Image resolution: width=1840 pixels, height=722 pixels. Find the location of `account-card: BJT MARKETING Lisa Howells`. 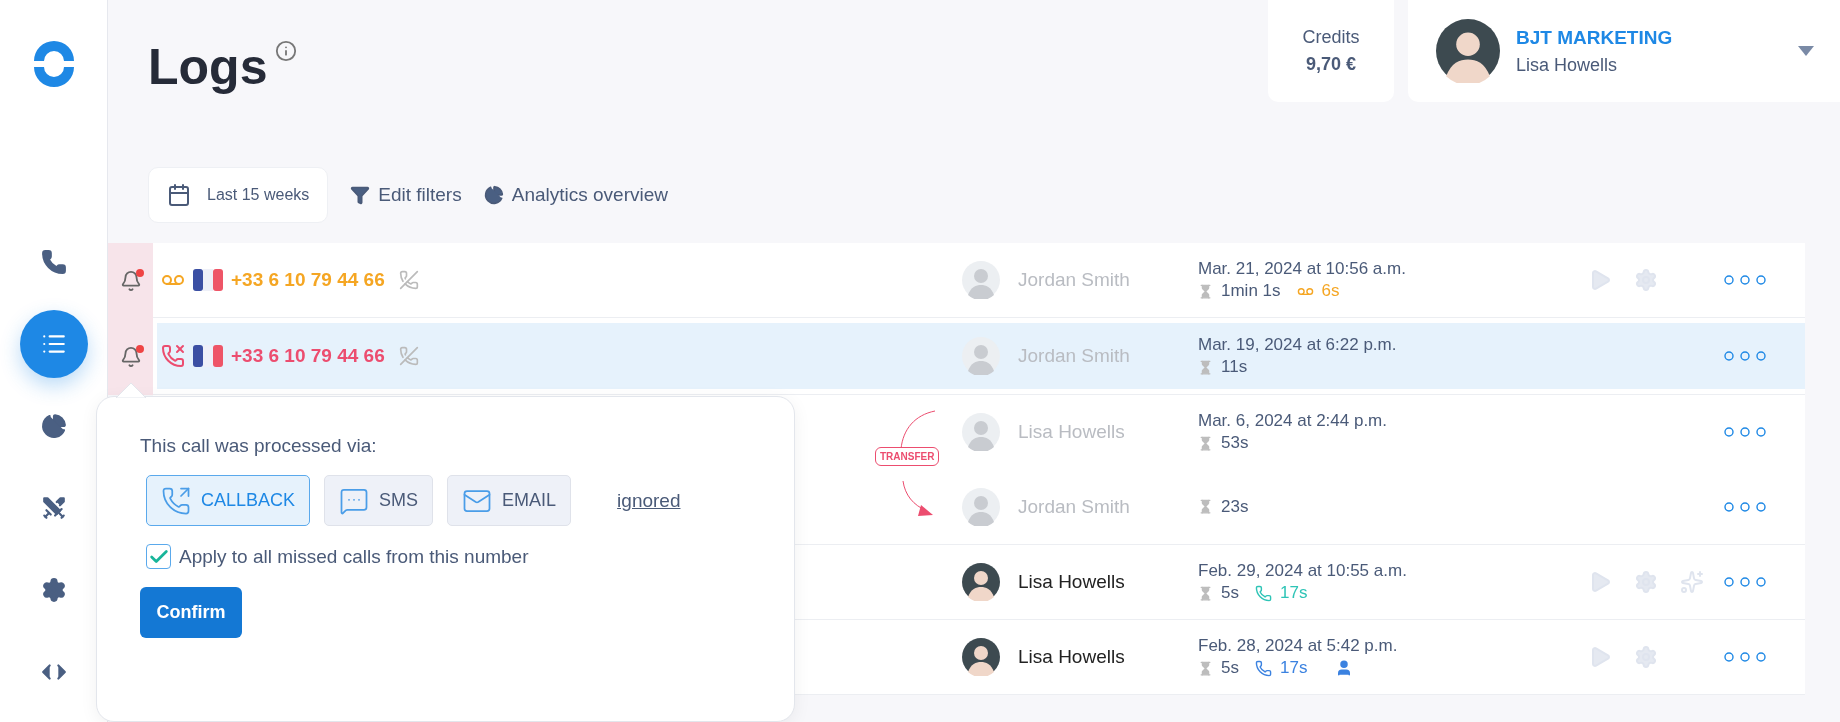

account-card: BJT MARKETING Lisa Howells is located at coordinates (1624, 51).